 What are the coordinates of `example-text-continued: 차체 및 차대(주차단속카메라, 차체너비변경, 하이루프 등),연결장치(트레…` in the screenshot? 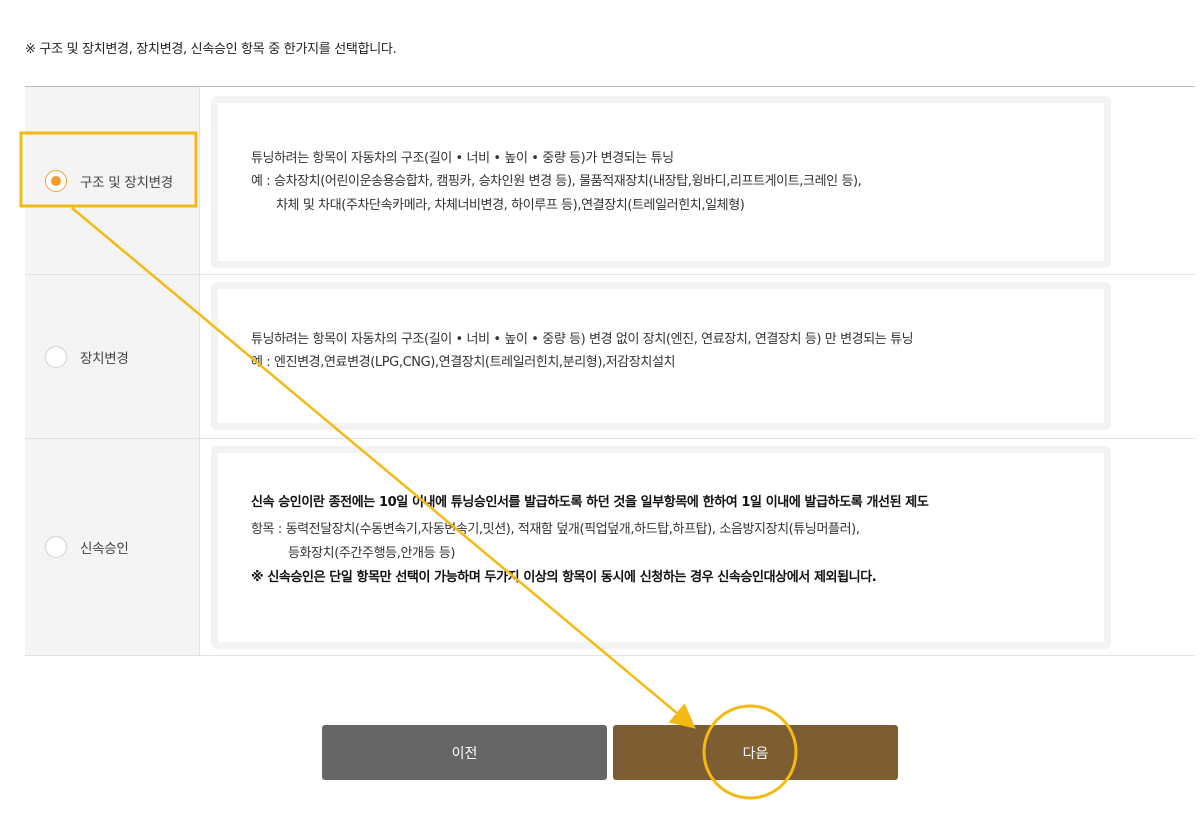 It's located at (510, 205).